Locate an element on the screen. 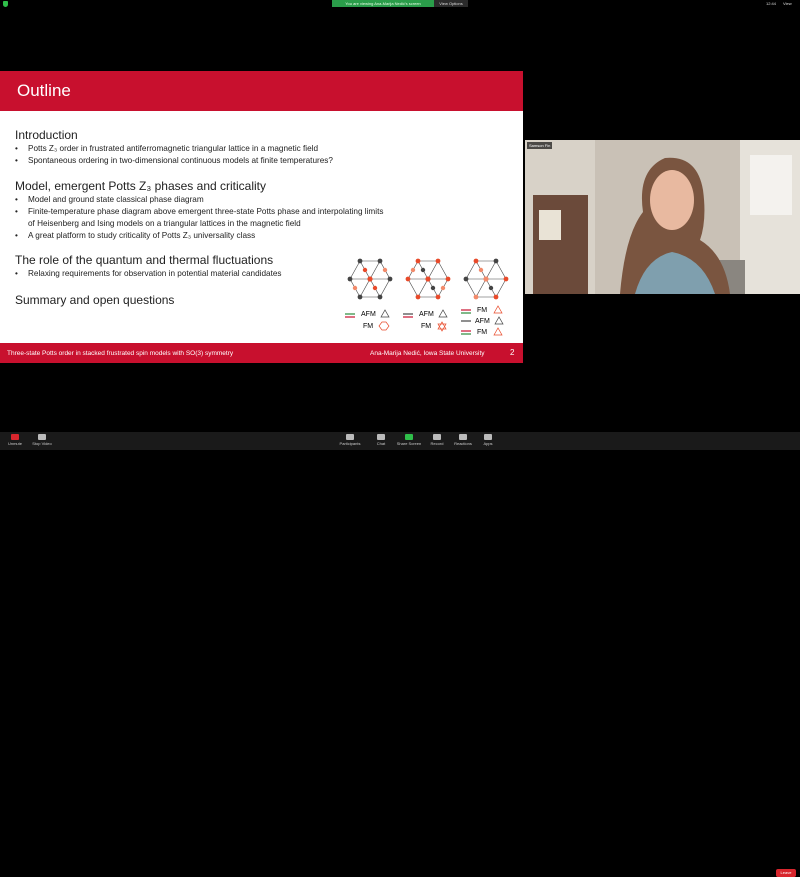 Image resolution: width=800 pixels, height=877 pixels. leave-button: Leave is located at coordinates (786, 873).